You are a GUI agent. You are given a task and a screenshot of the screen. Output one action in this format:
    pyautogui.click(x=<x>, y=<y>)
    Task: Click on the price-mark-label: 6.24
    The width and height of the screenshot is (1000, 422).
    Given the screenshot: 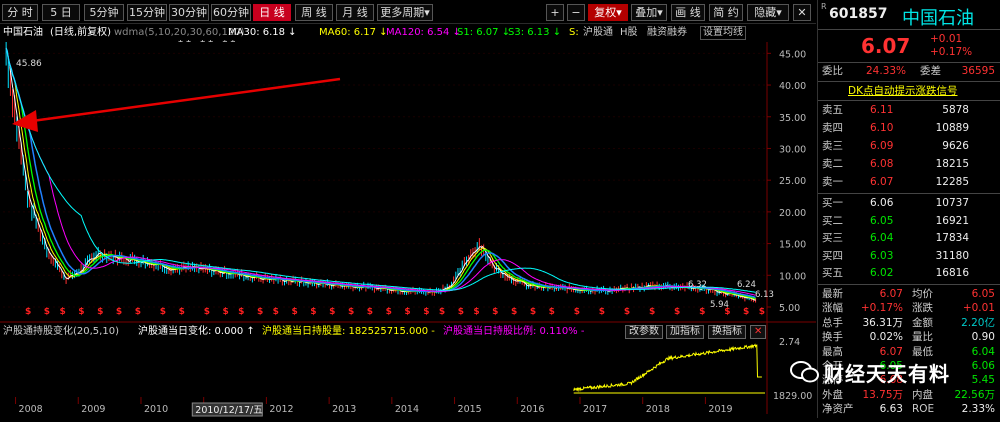 What is the action you would take?
    pyautogui.click(x=746, y=285)
    